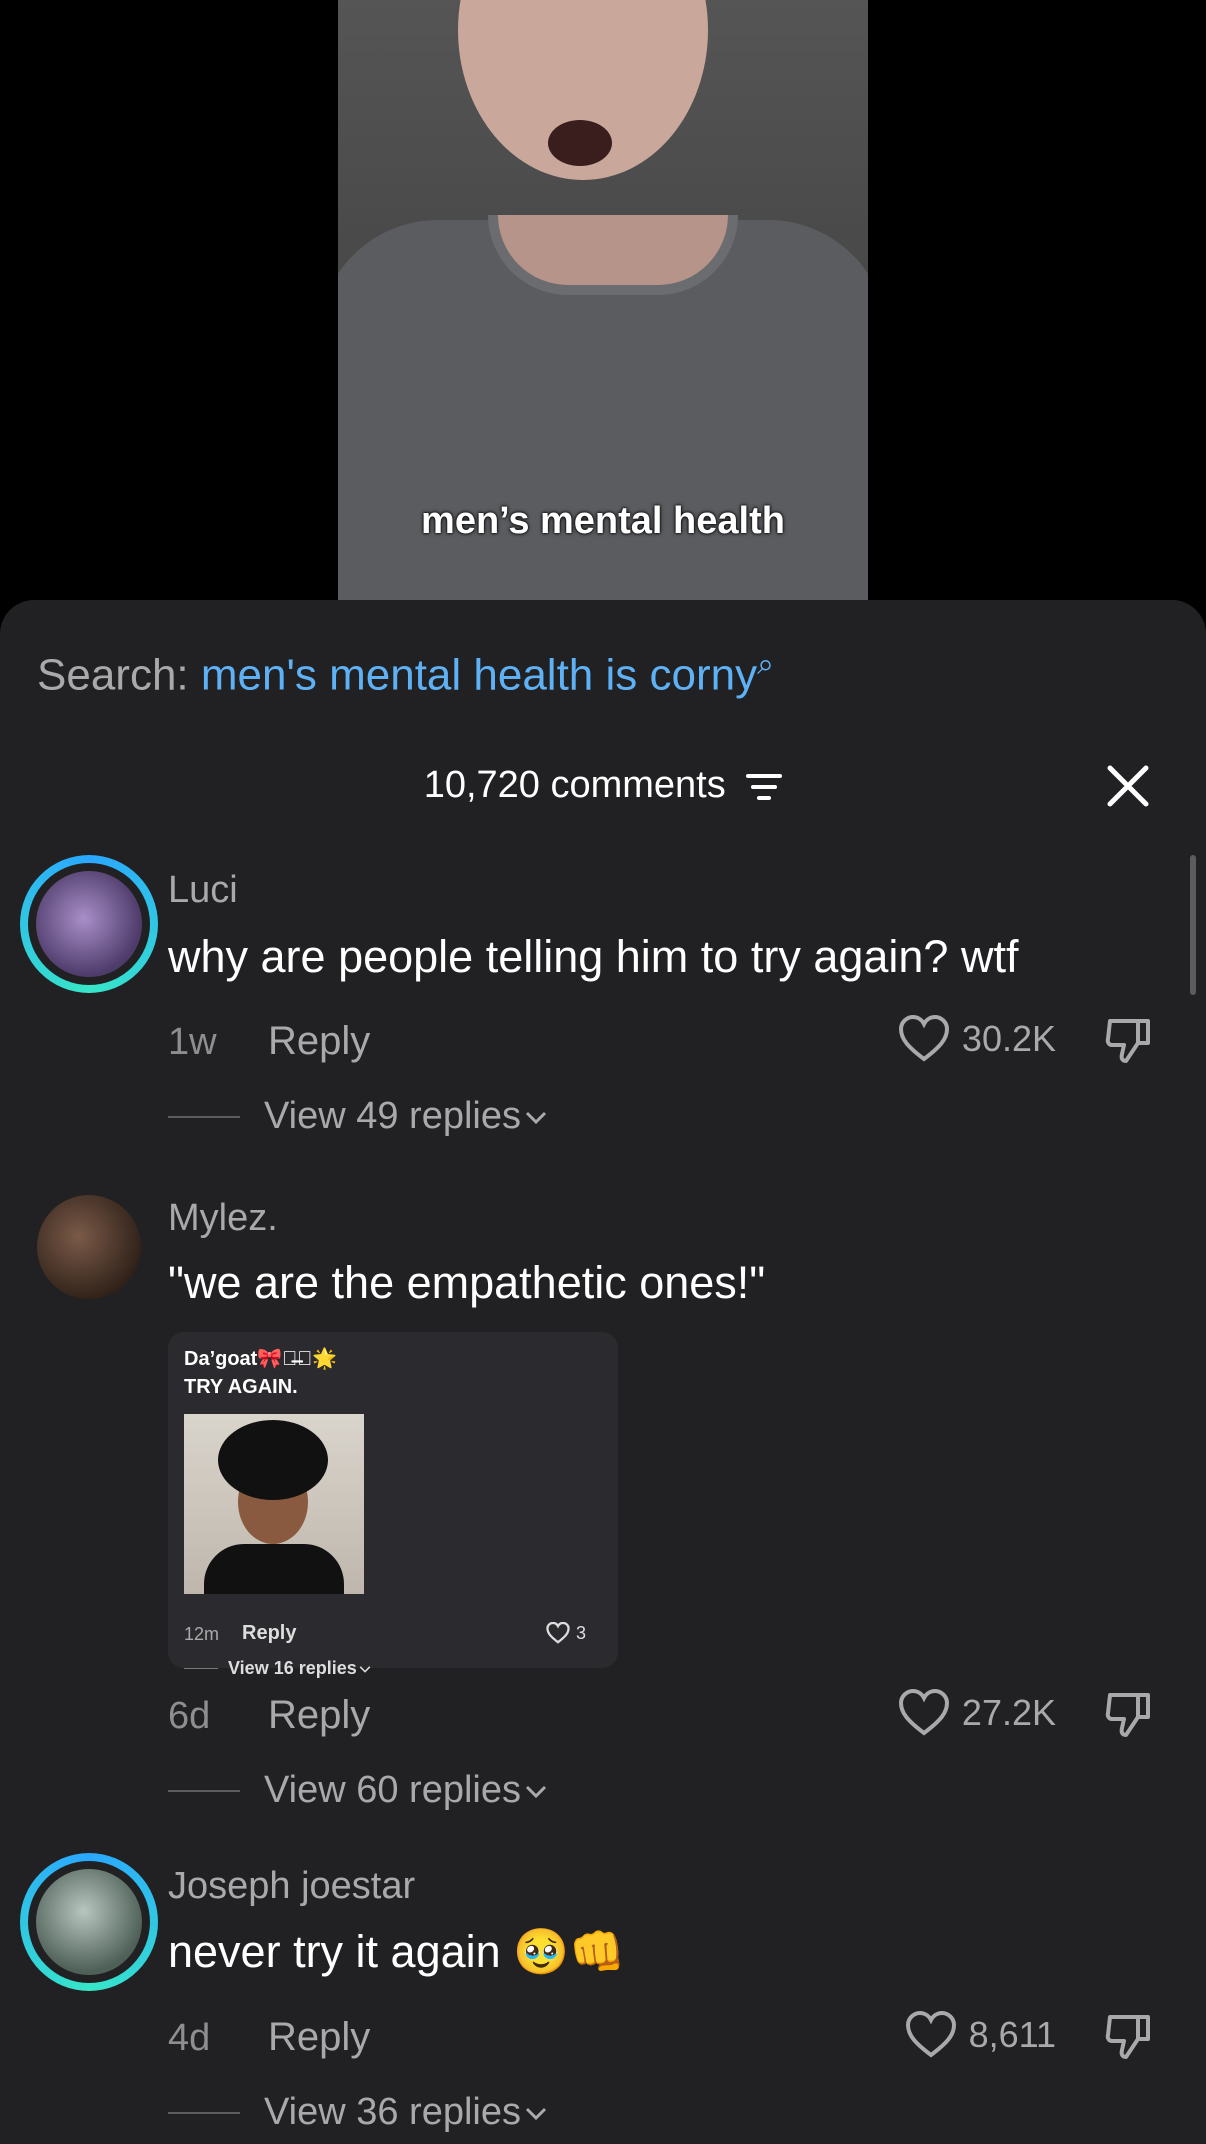 This screenshot has width=1206, height=2144. Describe the element at coordinates (765, 664) in the screenshot. I see `search-icon: ⌕` at that location.